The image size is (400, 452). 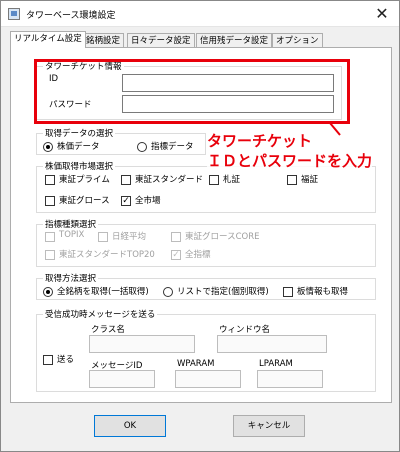 I want to click on chk-all-indices-label: 全指標, so click(x=198, y=255).